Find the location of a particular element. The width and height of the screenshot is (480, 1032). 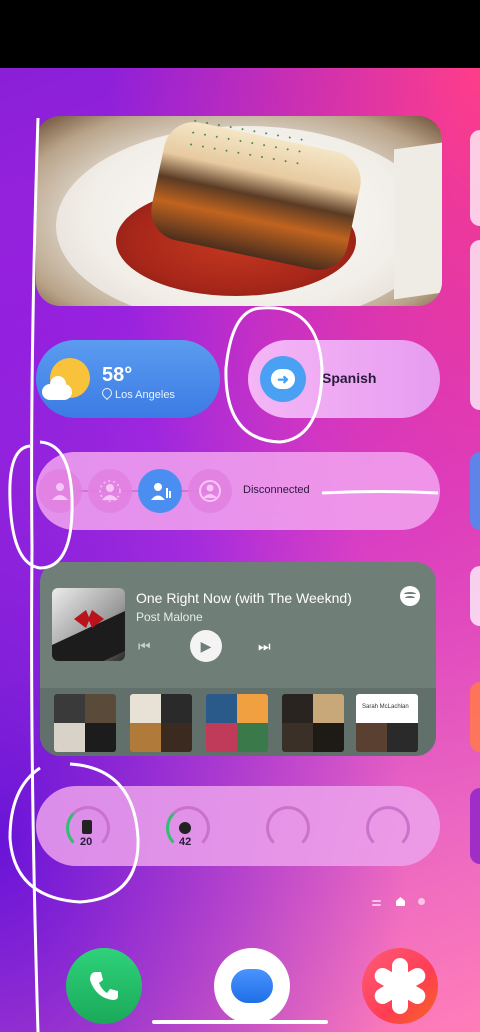

album-cover is located at coordinates (88, 624).